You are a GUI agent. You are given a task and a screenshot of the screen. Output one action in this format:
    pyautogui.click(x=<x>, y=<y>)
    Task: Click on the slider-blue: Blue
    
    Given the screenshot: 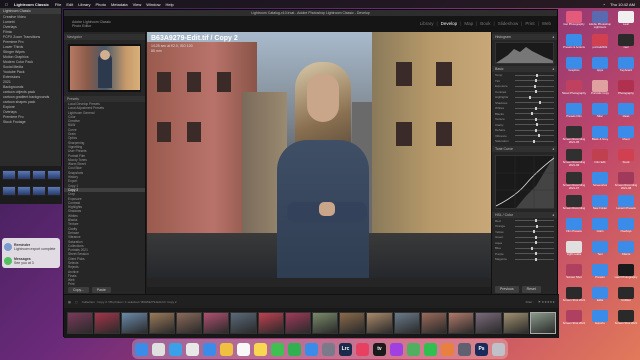 What is the action you would take?
    pyautogui.click(x=524, y=248)
    